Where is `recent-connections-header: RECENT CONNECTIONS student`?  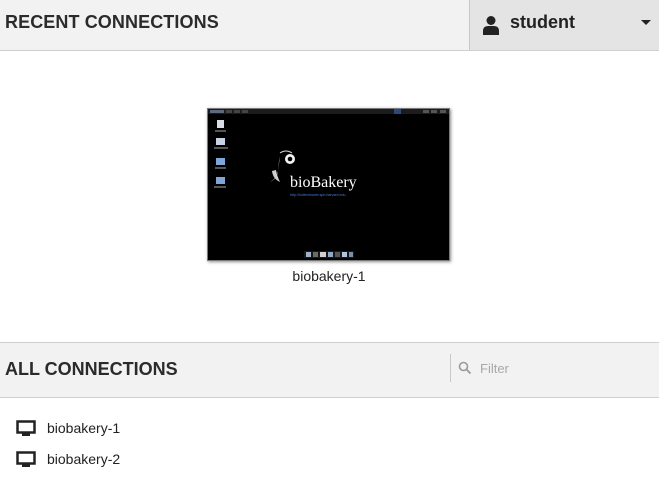 recent-connections-header: RECENT CONNECTIONS student is located at coordinates (329, 25).